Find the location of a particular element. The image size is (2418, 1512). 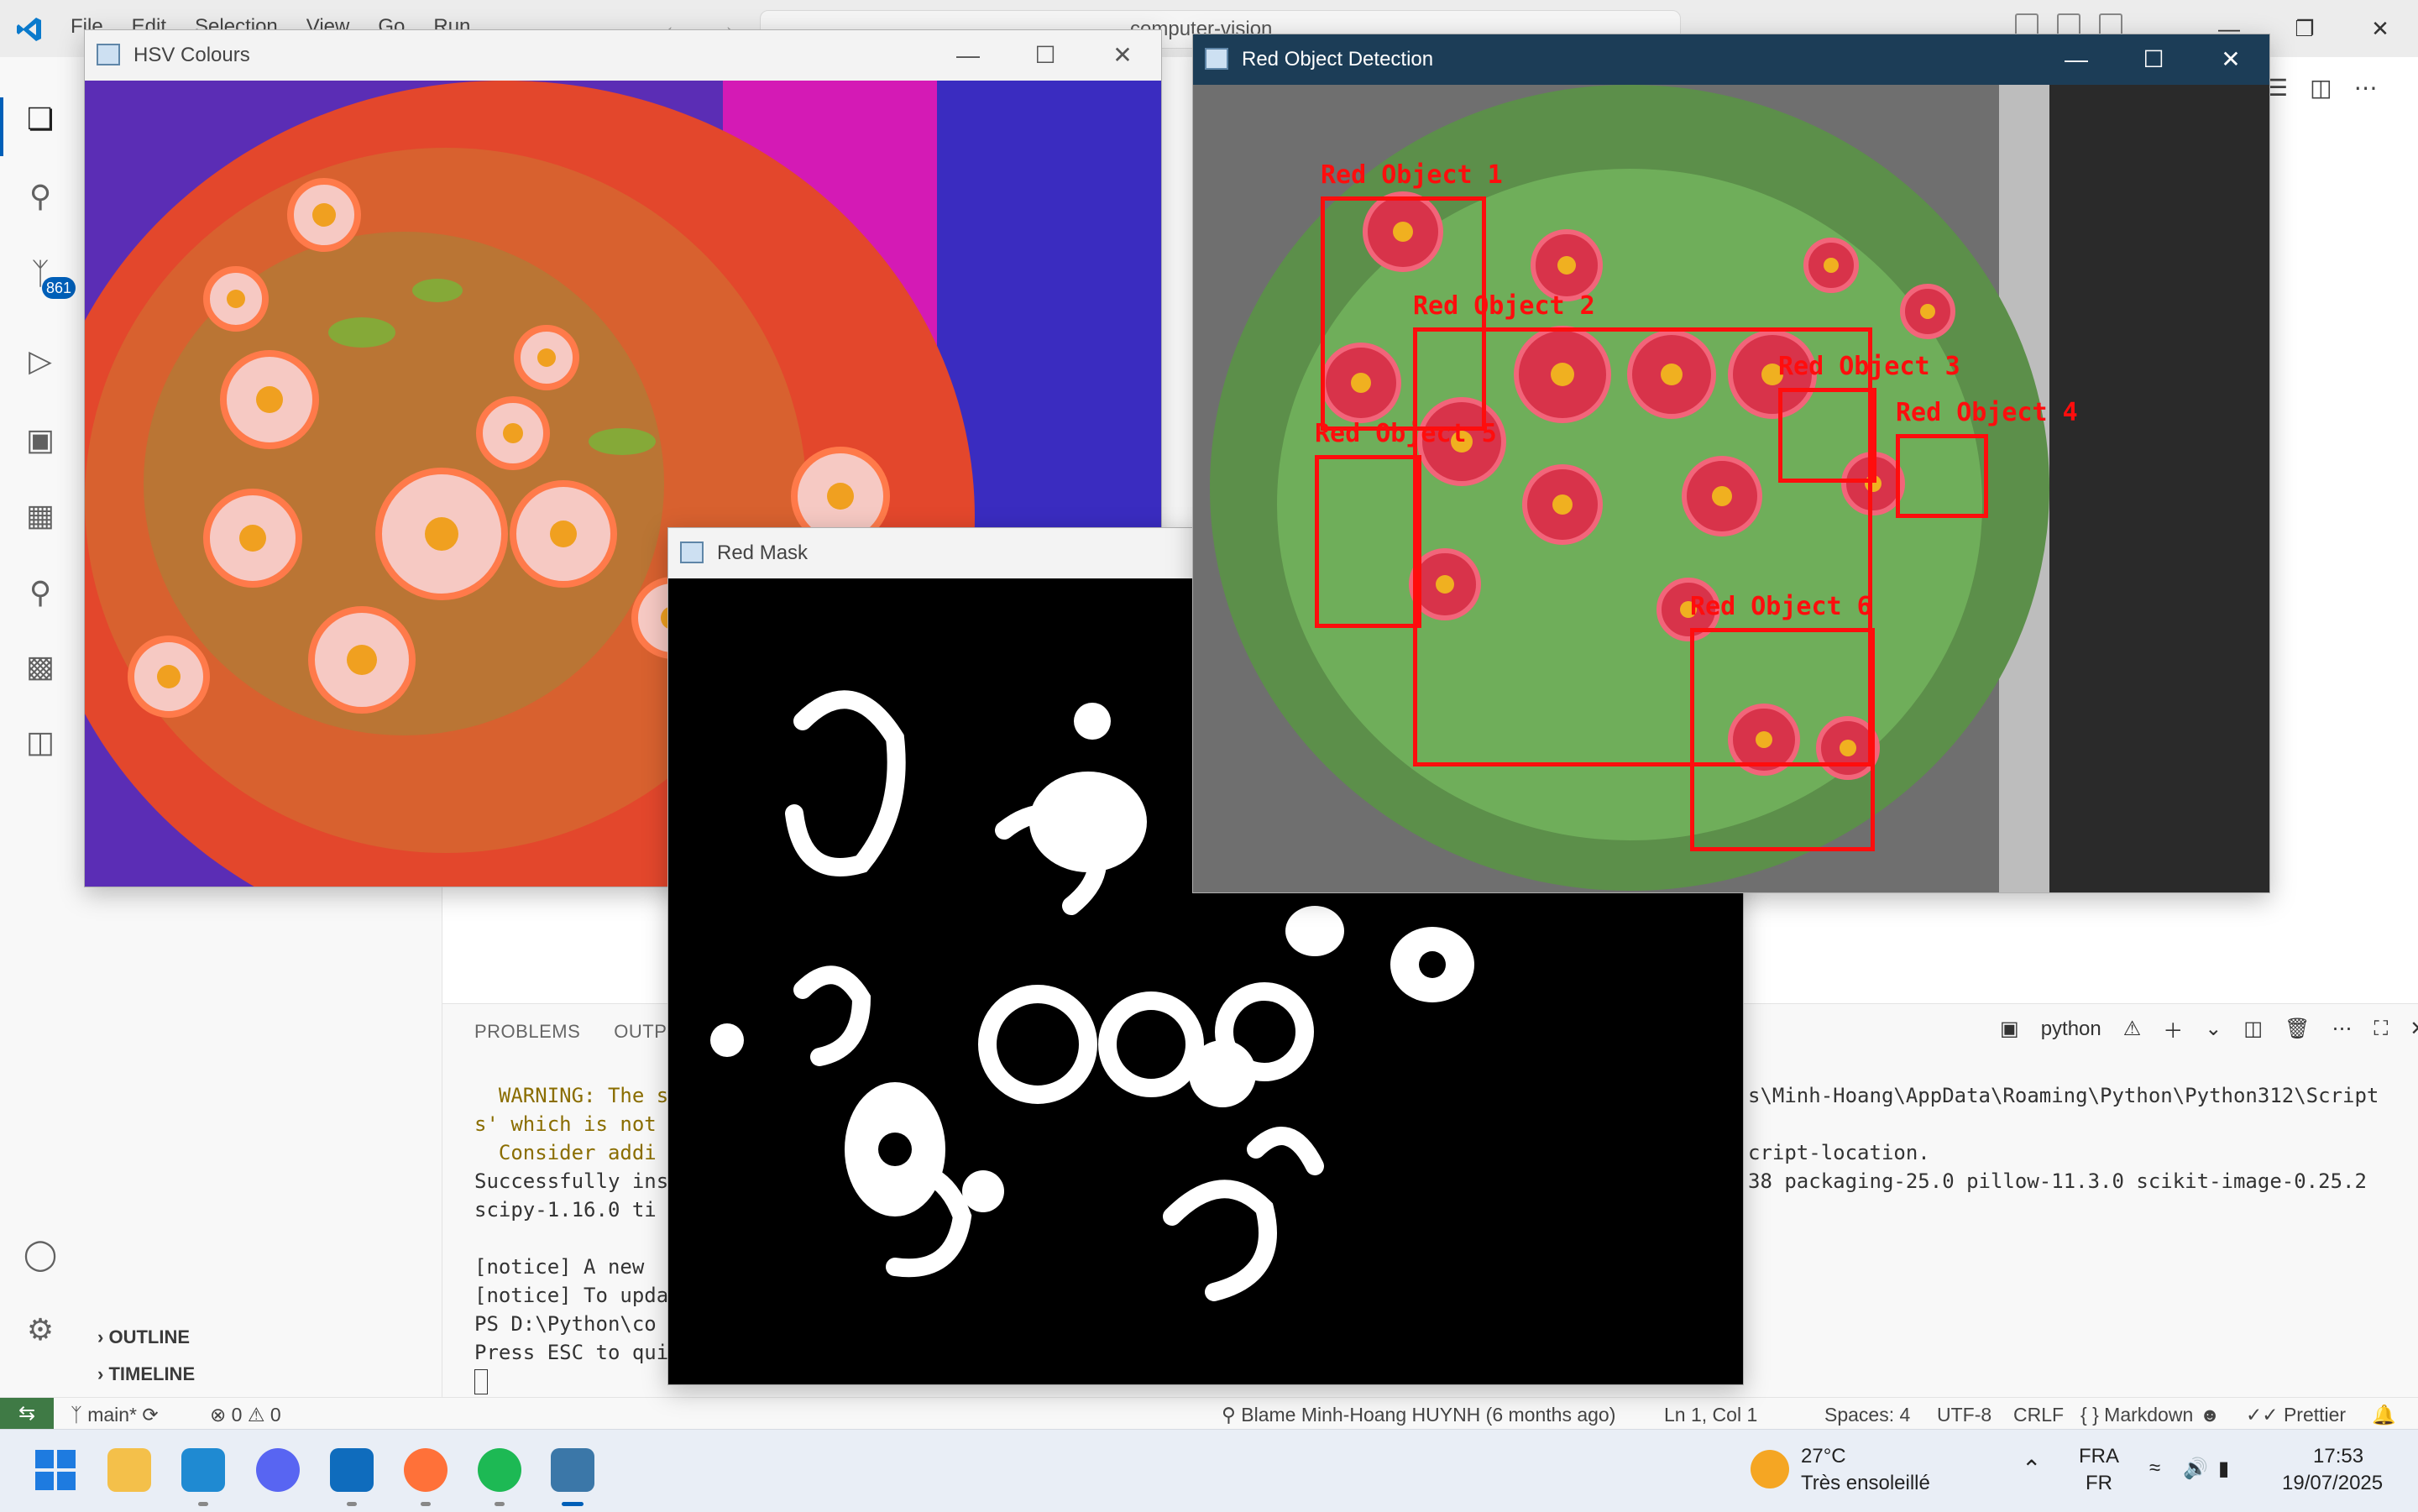

spotify-icon is located at coordinates (499, 1470).